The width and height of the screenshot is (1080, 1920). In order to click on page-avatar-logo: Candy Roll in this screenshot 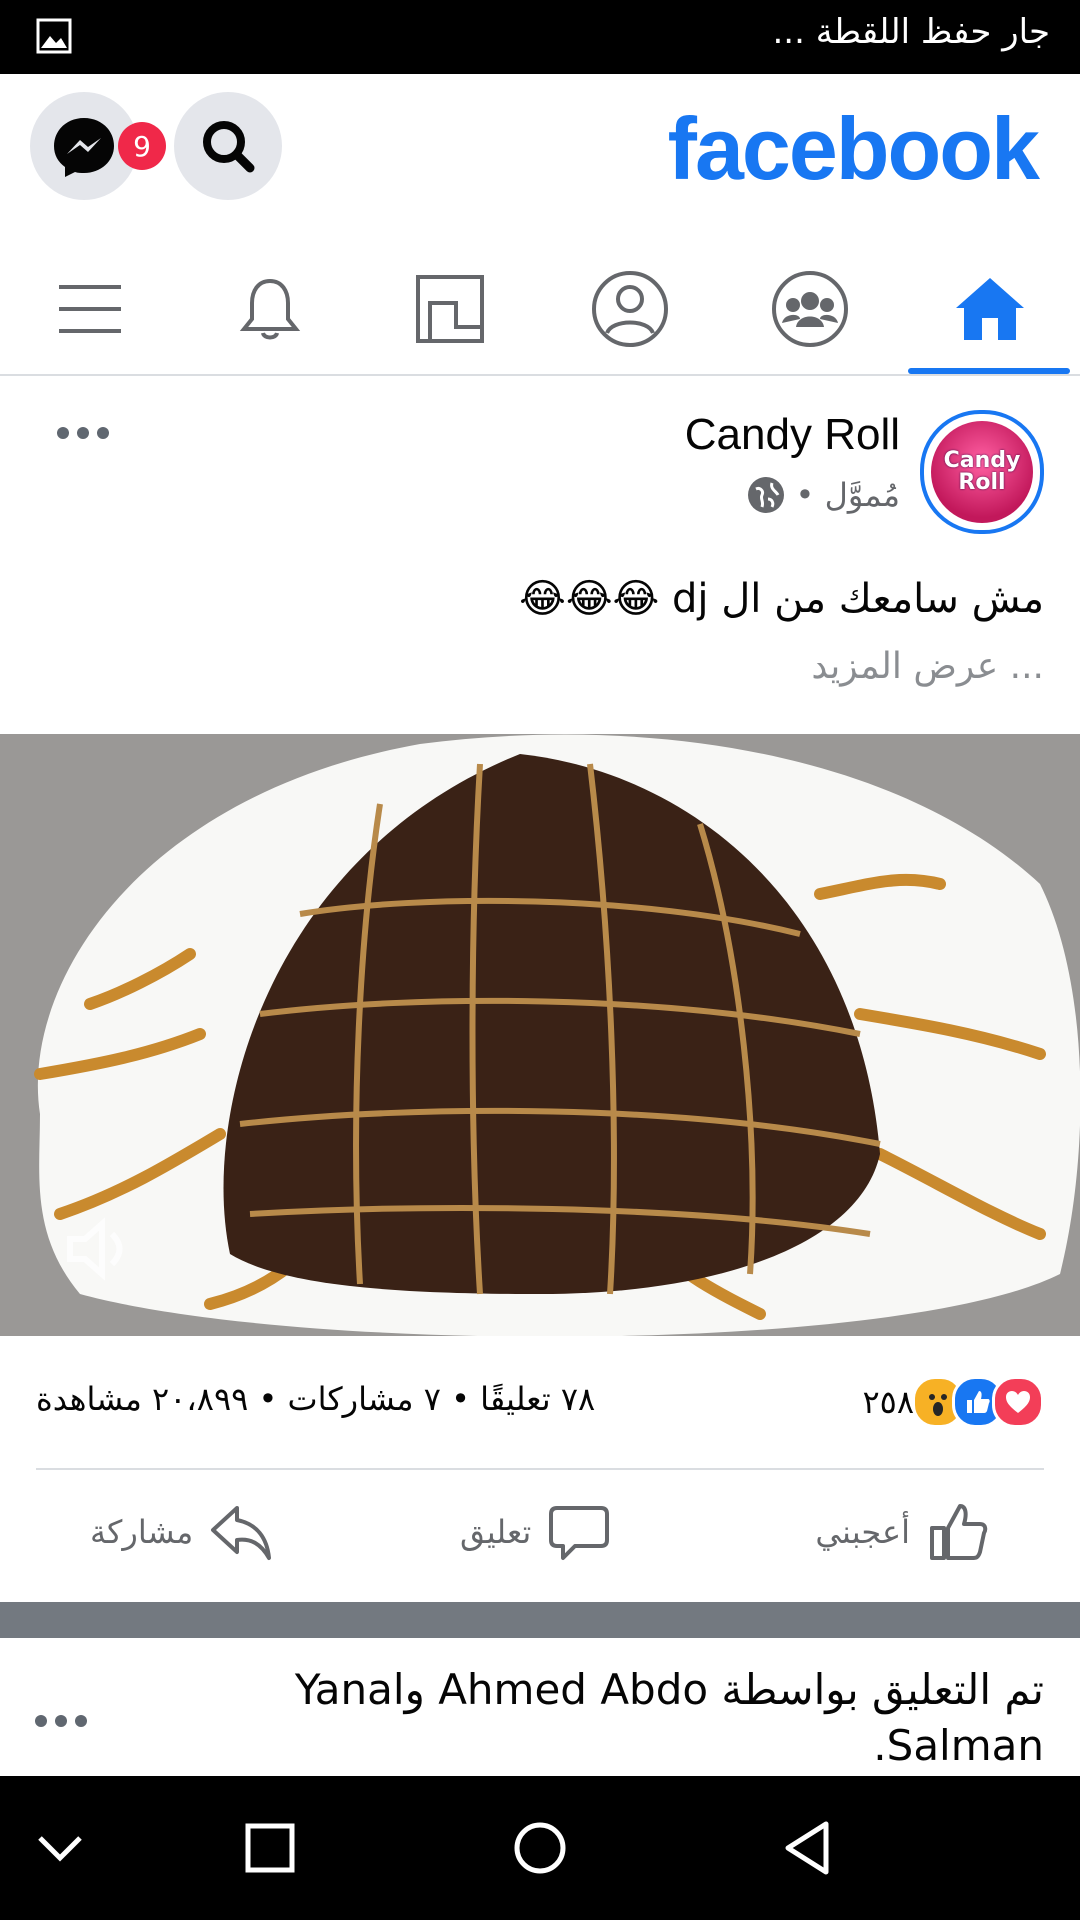, I will do `click(982, 472)`.